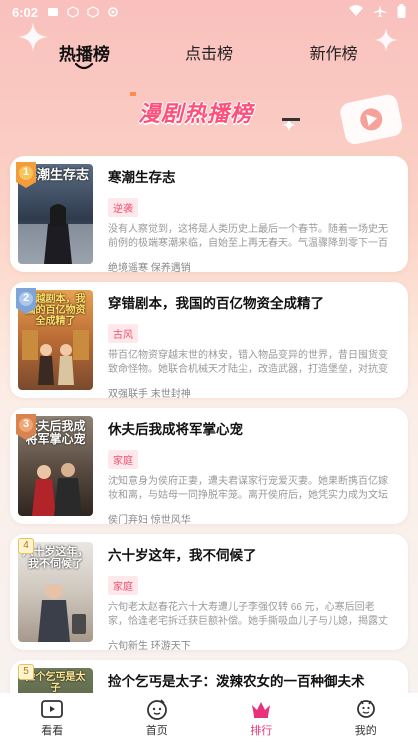 The image size is (418, 743). What do you see at coordinates (236, 681) in the screenshot?
I see `item-title: 捡个乞丐是太子：泼辣农女的一百种御夫术` at bounding box center [236, 681].